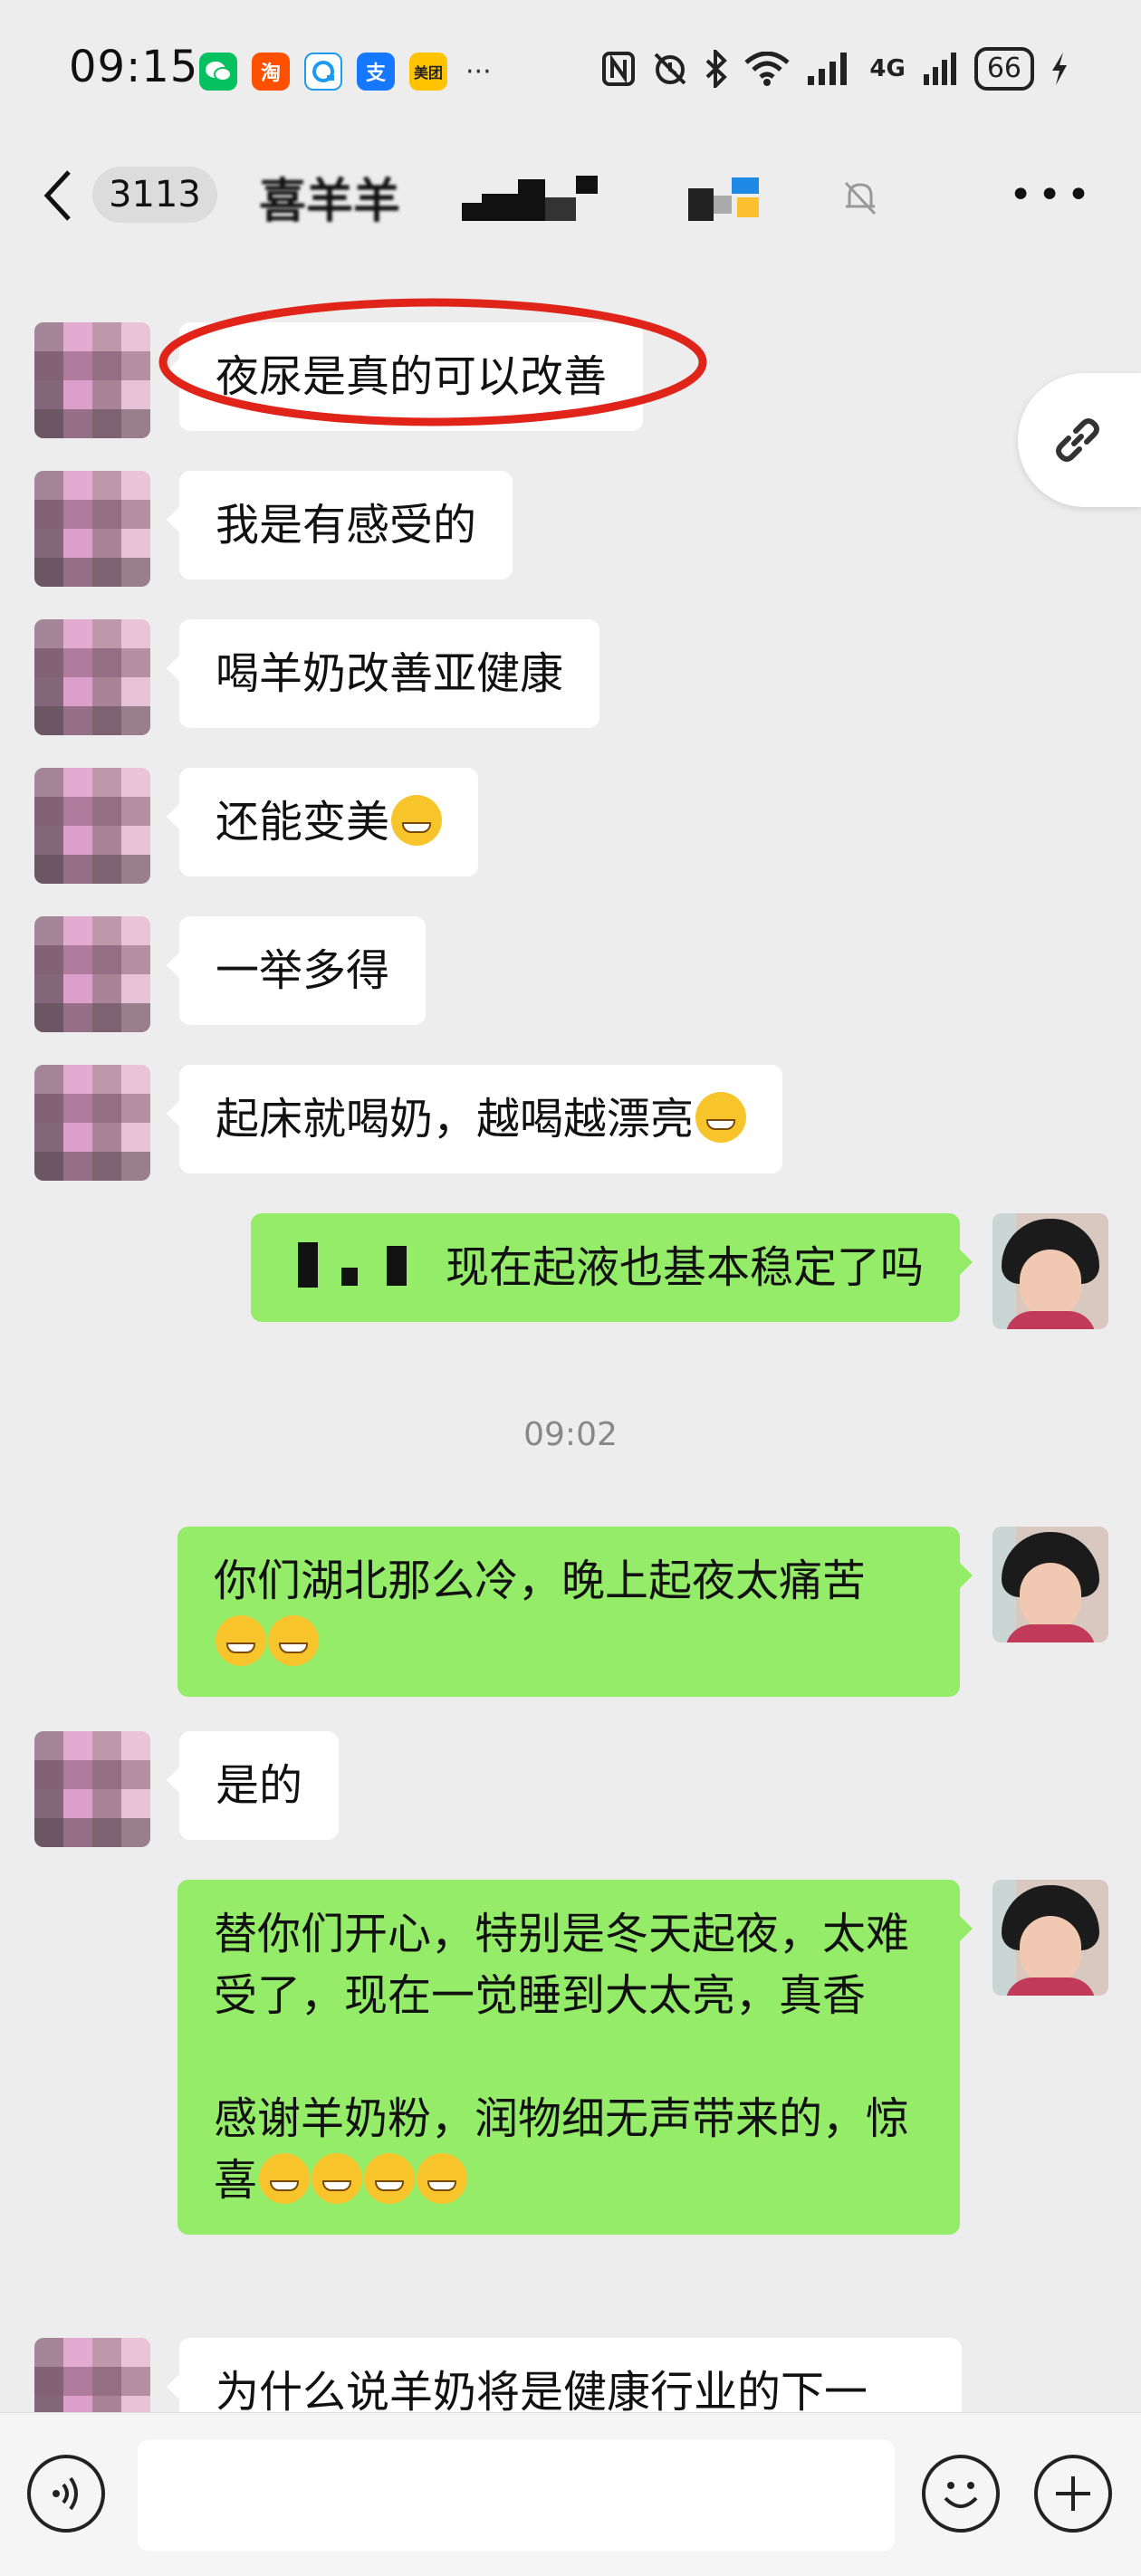  I want to click on system-icons: 4G 66, so click(835, 69).